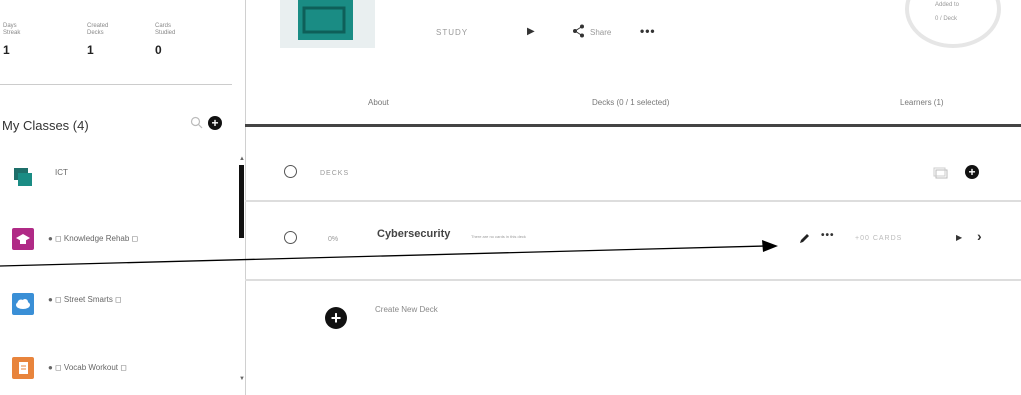  Describe the element at coordinates (389, 253) in the screenshot. I see `annotation-arrow` at that location.